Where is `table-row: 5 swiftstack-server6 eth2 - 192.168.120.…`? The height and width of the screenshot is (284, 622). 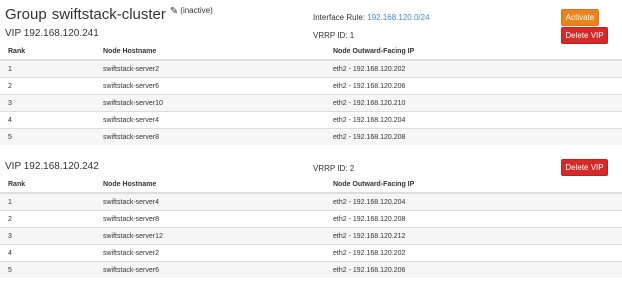 table-row: 5 swiftstack-server6 eth2 - 192.168.120.… is located at coordinates (311, 269).